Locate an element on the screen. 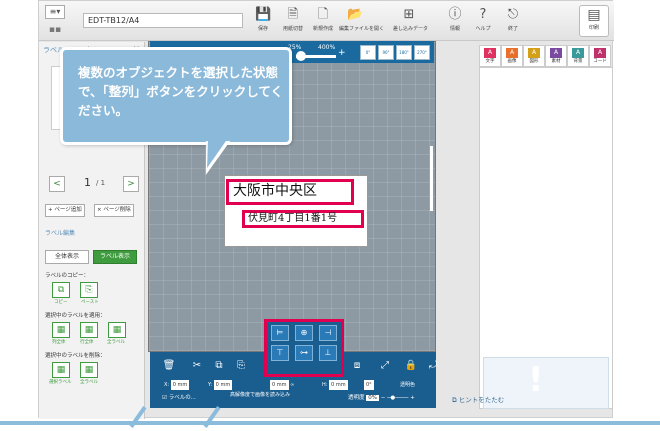 The image size is (660, 431). tab-2: A 図形 is located at coordinates (534, 56).